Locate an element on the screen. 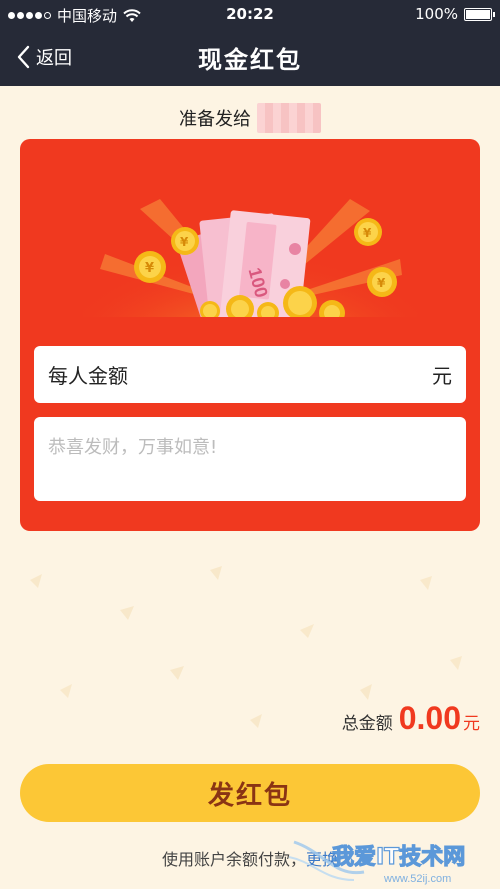 The width and height of the screenshot is (500, 889). battery-percent: 100% is located at coordinates (436, 14).